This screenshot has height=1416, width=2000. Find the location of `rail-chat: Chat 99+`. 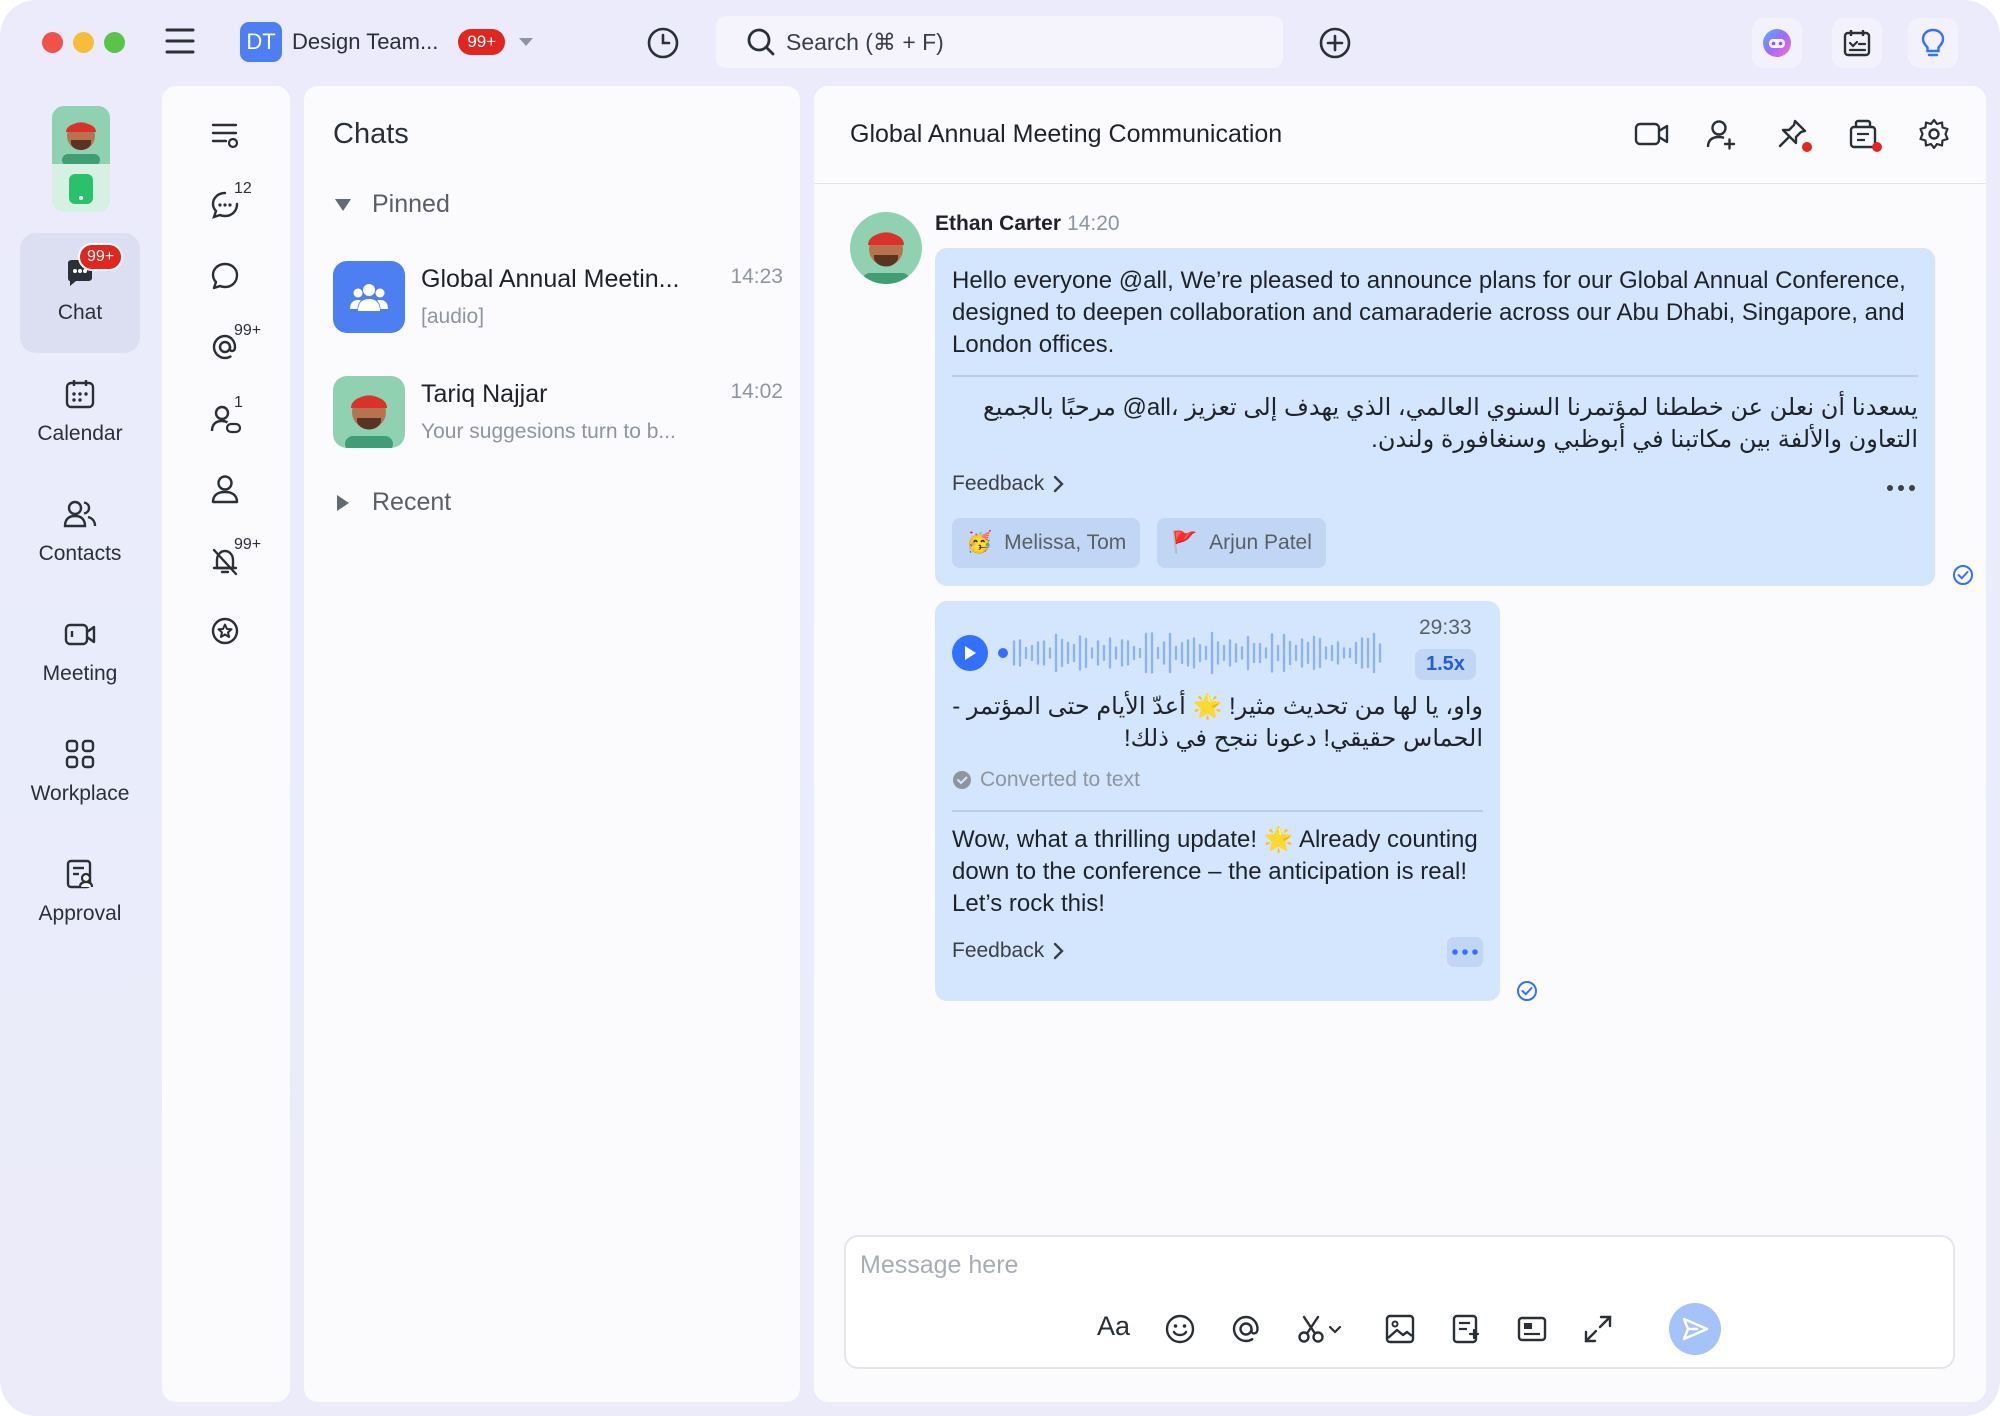

rail-chat: Chat 99+ is located at coordinates (80, 293).